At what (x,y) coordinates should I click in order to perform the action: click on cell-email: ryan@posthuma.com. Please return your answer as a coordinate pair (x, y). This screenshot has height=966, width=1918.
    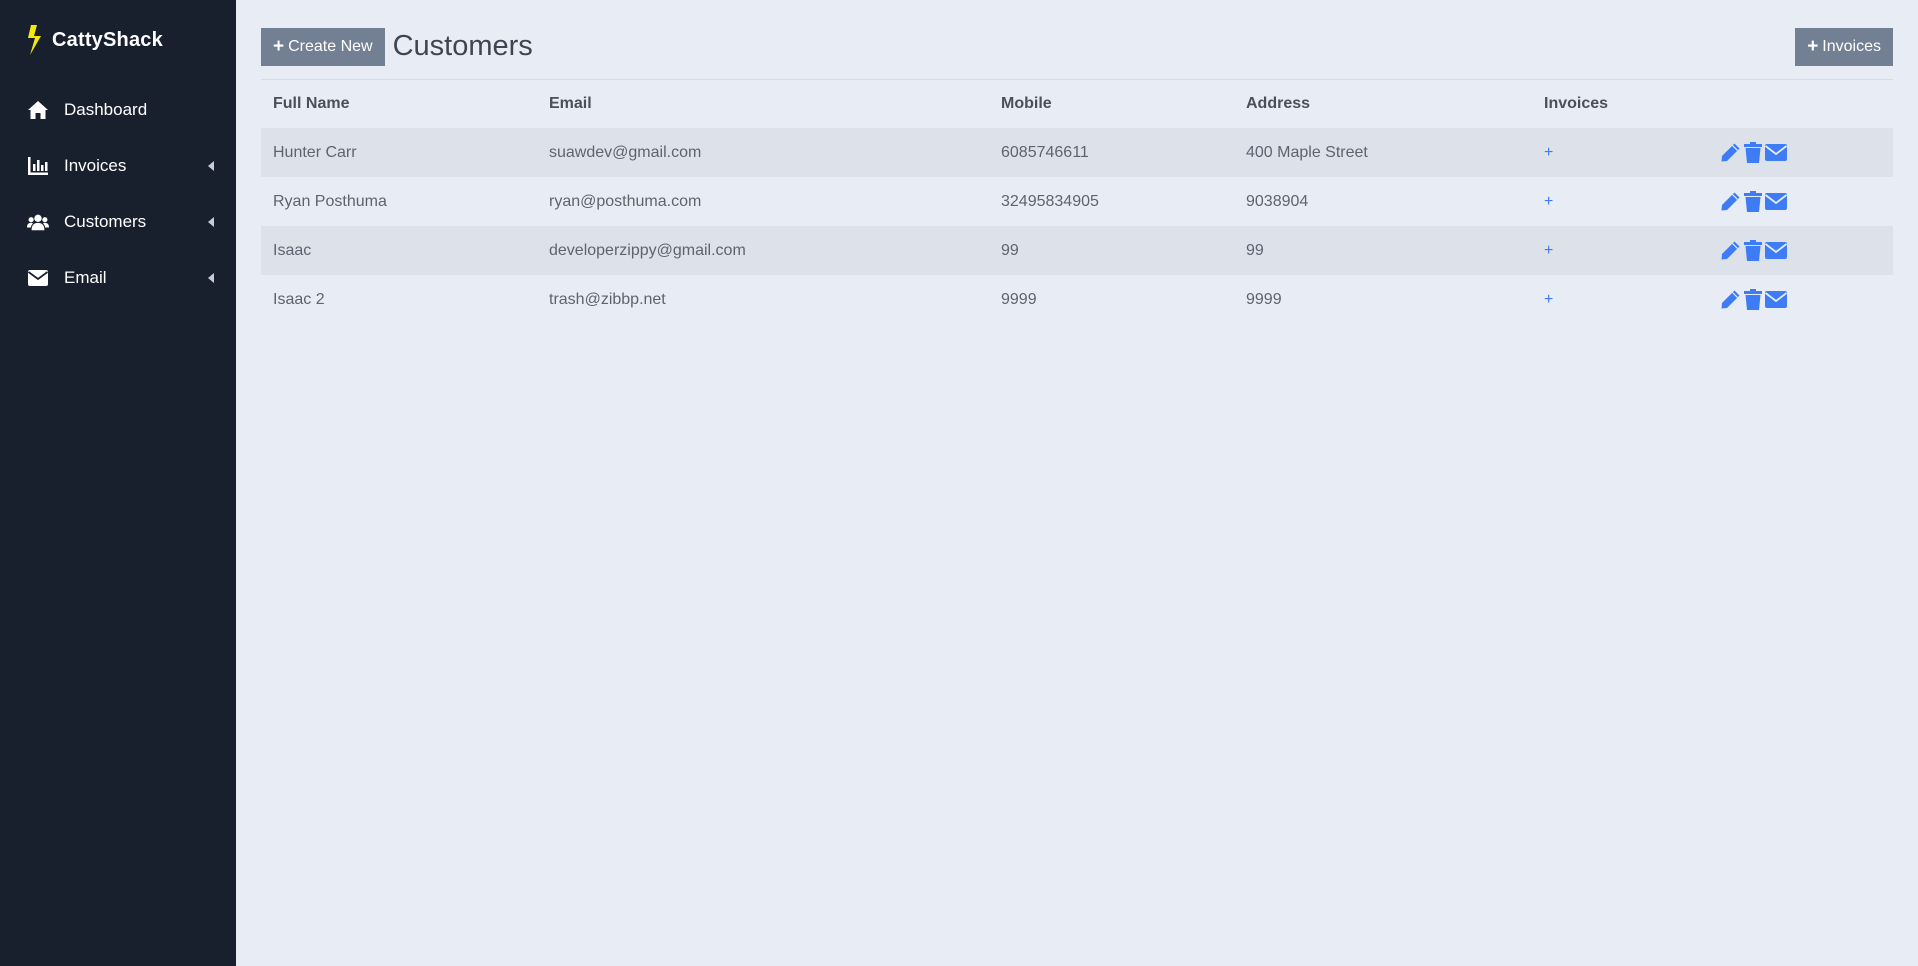
    Looking at the image, I should click on (763, 201).